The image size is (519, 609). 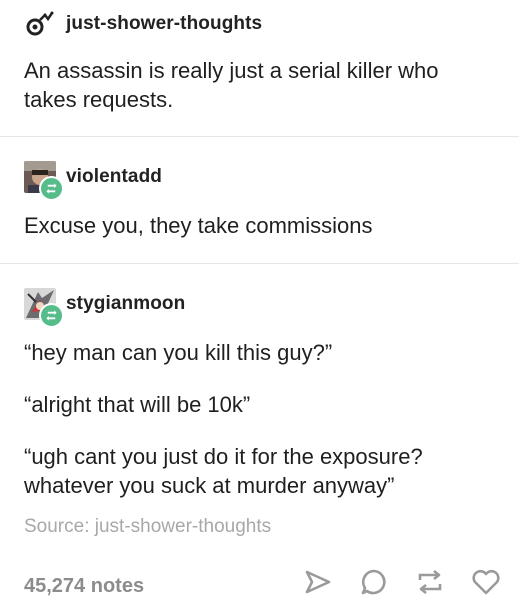 What do you see at coordinates (147, 527) in the screenshot?
I see `source-link: Source: just-shower-thoughts` at bounding box center [147, 527].